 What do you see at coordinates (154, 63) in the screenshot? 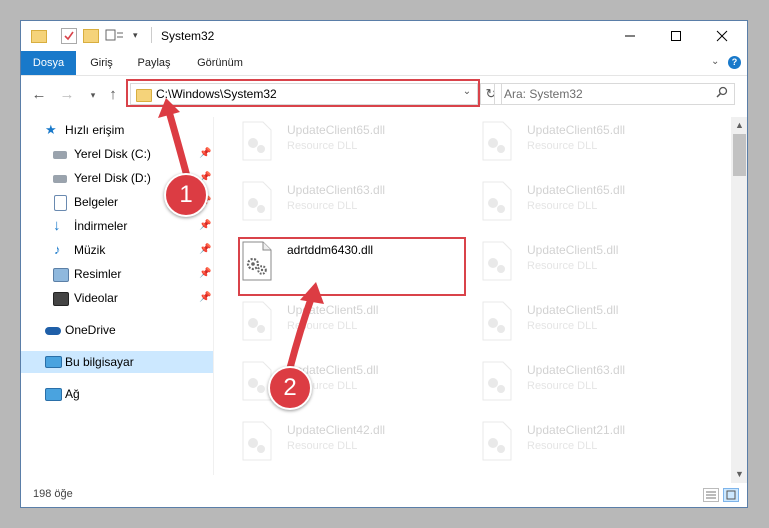
I see `tab-share: Paylaş` at bounding box center [154, 63].